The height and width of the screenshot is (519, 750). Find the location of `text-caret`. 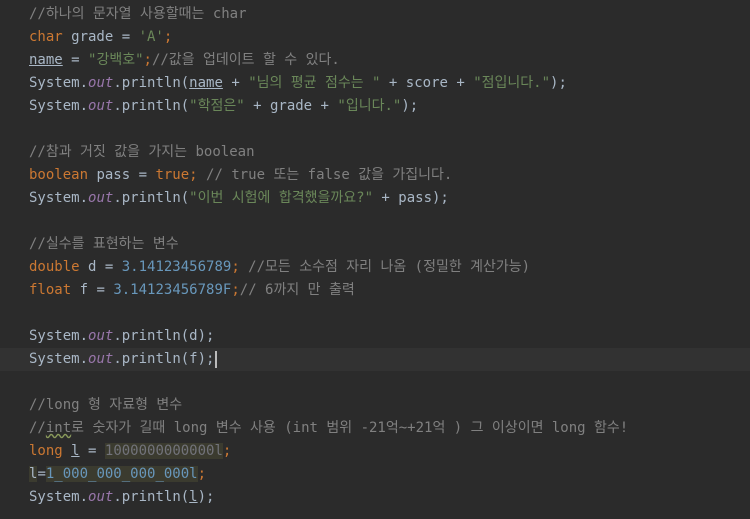

text-caret is located at coordinates (216, 359).